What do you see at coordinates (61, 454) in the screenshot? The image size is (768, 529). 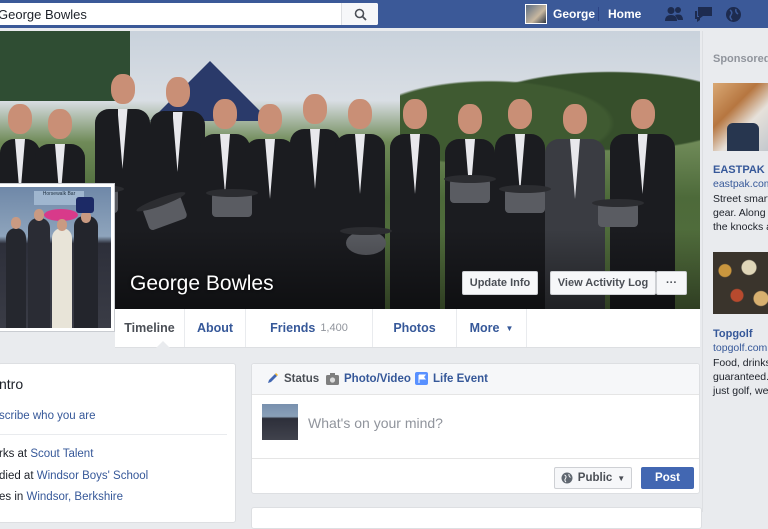 I see `work-link: Scout Talent` at bounding box center [61, 454].